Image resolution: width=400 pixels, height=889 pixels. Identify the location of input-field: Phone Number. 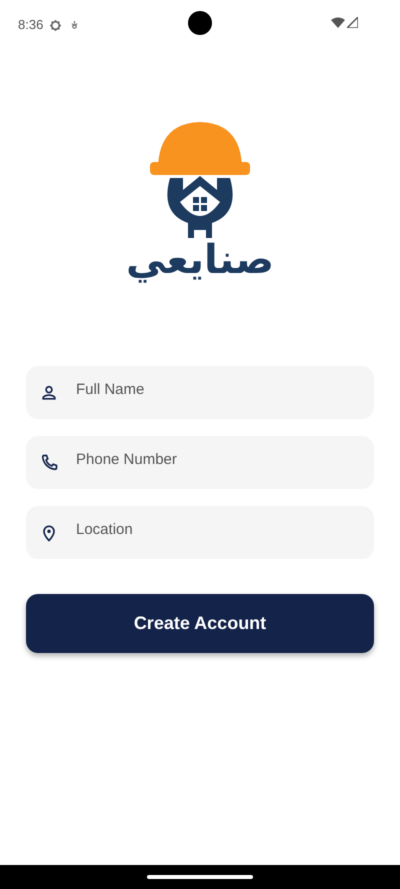
(200, 462).